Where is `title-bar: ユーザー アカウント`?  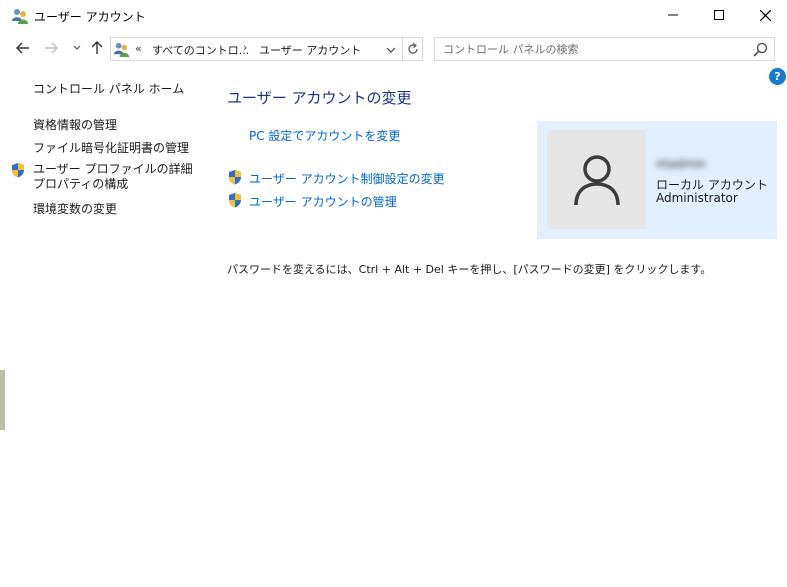 title-bar: ユーザー アカウント is located at coordinates (393, 16).